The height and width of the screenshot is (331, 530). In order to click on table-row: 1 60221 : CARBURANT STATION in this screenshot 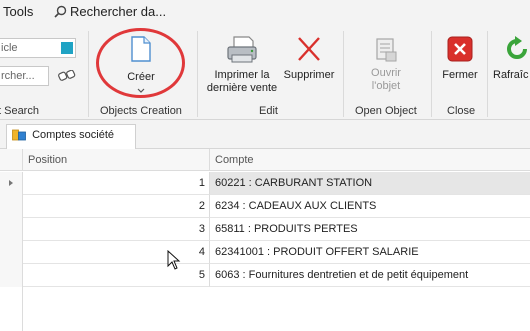, I will do `click(265, 183)`.